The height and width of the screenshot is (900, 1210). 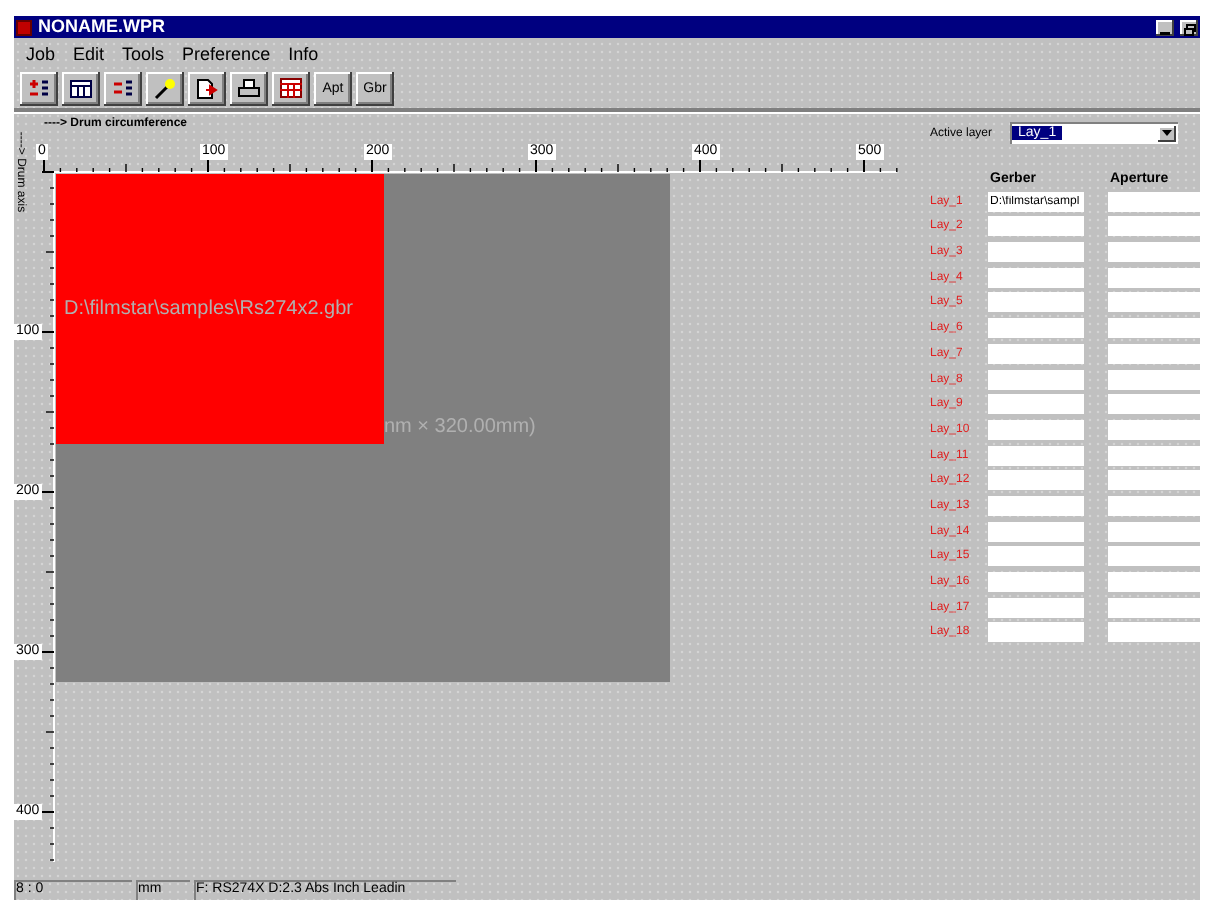 I want to click on page-arrow-icon, so click(x=207, y=88).